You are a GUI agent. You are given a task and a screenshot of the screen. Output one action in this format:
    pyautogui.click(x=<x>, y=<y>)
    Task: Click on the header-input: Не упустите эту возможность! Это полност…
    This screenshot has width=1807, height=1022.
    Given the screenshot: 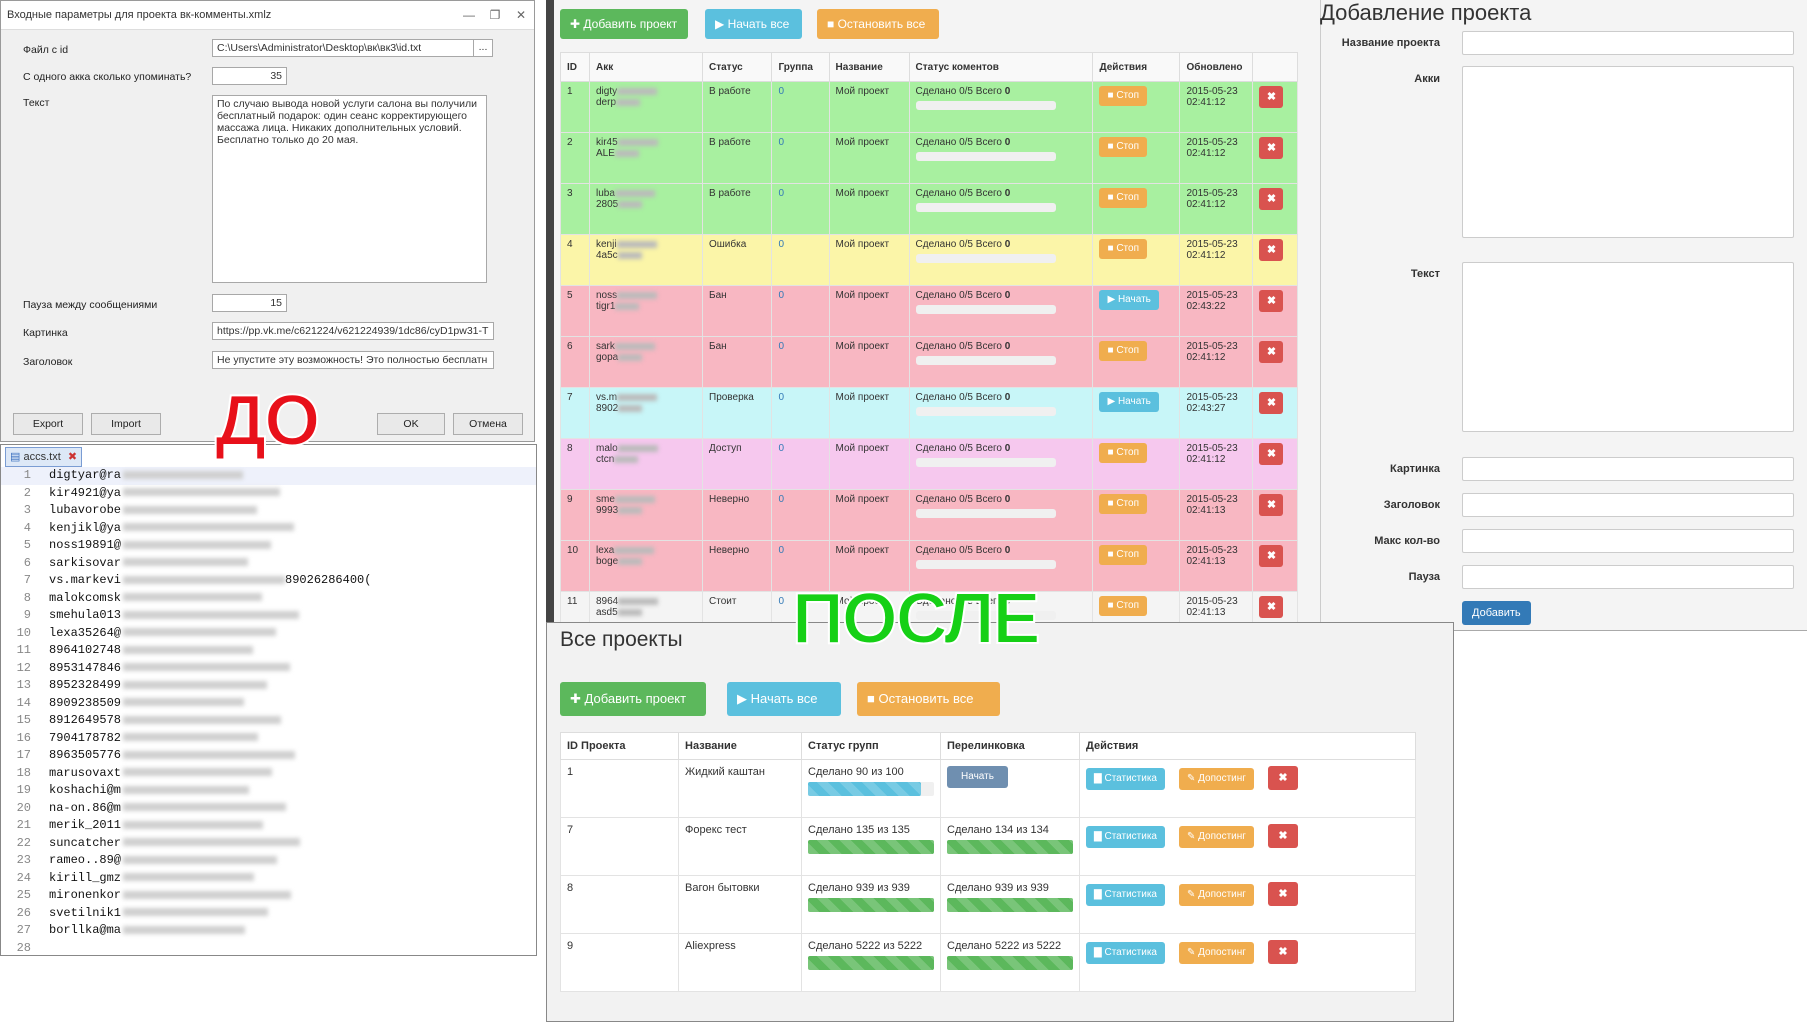 What is the action you would take?
    pyautogui.click(x=353, y=360)
    